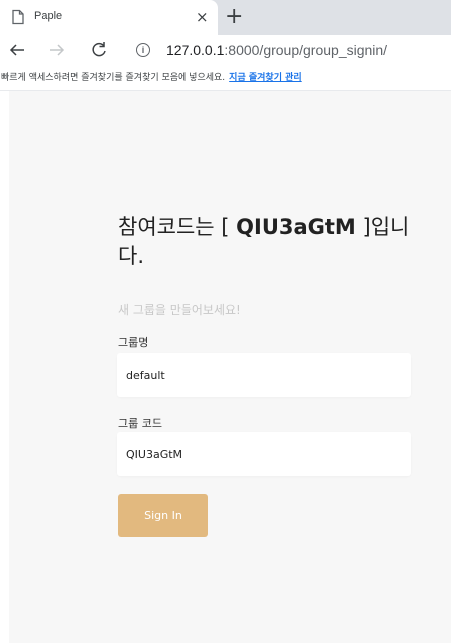 The height and width of the screenshot is (643, 451). What do you see at coordinates (48, 16) in the screenshot?
I see `tab-title: Paple` at bounding box center [48, 16].